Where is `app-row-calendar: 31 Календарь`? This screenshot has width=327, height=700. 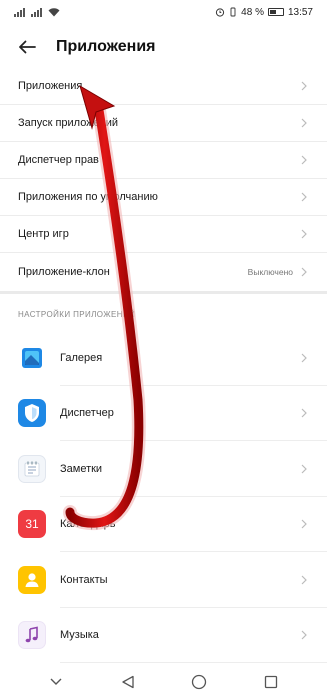
app-row-calendar: 31 Календарь is located at coordinates (163, 525).